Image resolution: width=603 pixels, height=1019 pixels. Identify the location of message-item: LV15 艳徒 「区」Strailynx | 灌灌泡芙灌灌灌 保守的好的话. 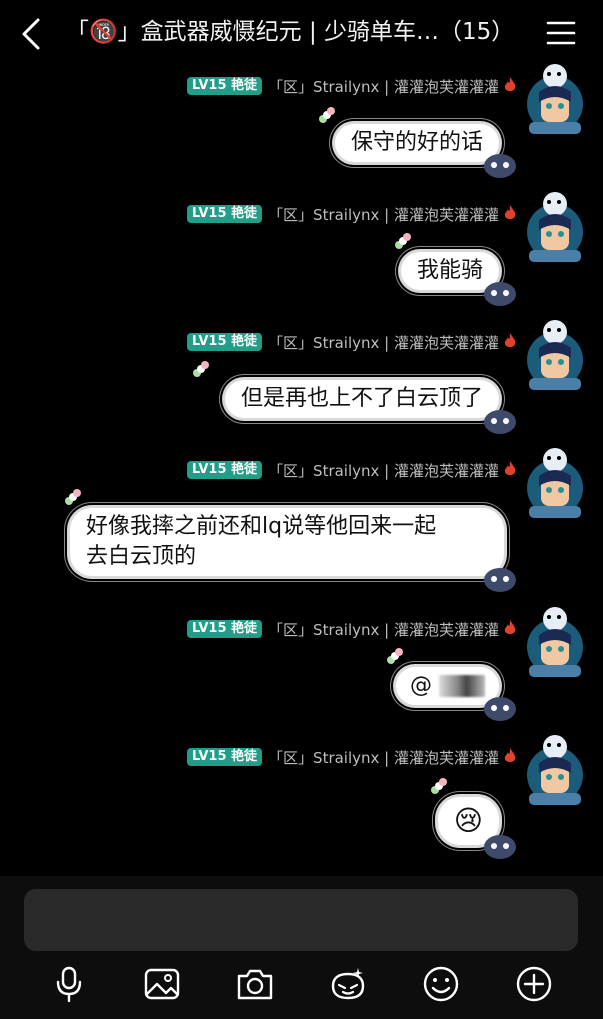
(301, 125).